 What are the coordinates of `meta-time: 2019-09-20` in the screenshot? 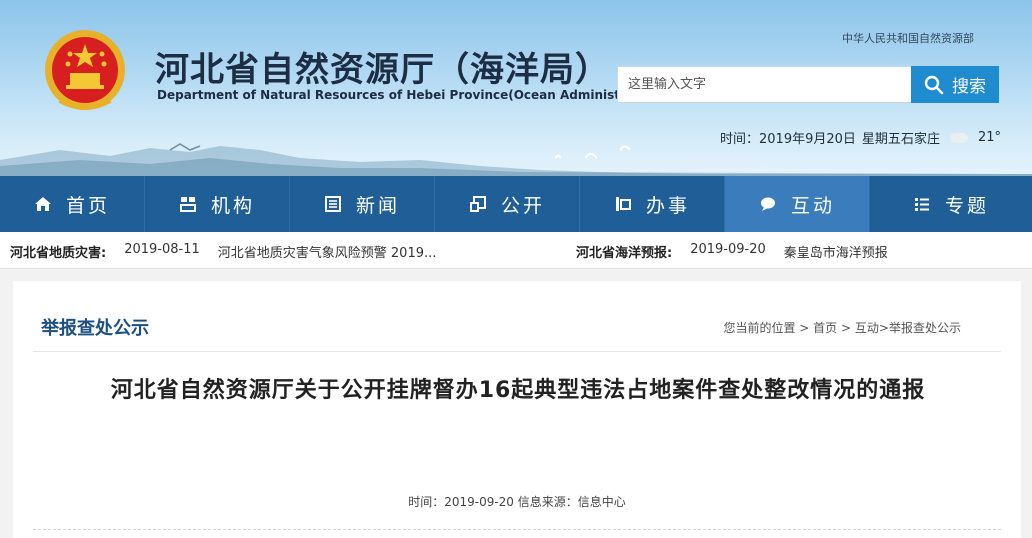 It's located at (479, 502).